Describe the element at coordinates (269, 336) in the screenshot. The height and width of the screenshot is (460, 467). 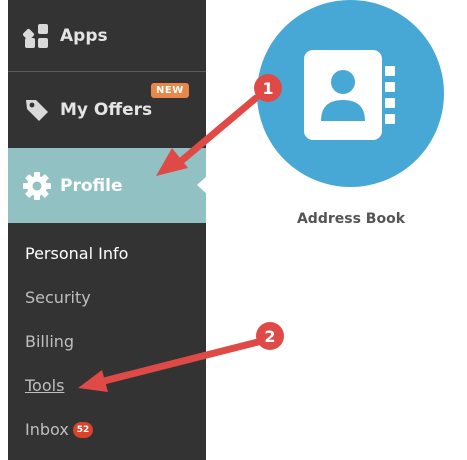
I see `step-marker-2-label: 2` at that location.